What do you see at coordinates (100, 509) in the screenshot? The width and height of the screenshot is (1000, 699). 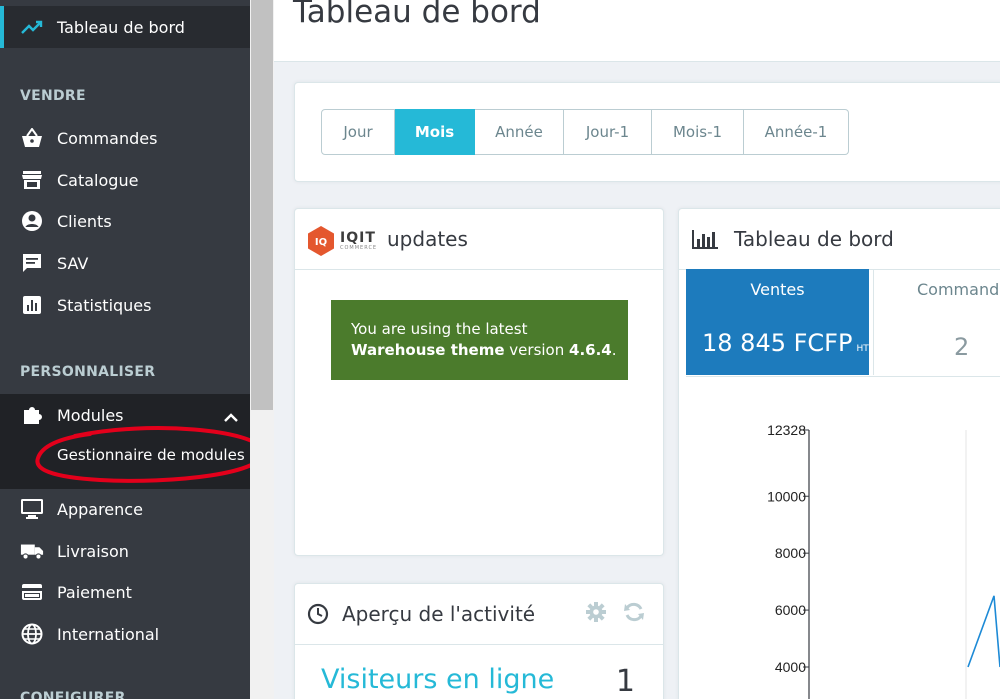 I see `sidebar-item-label: Apparence` at bounding box center [100, 509].